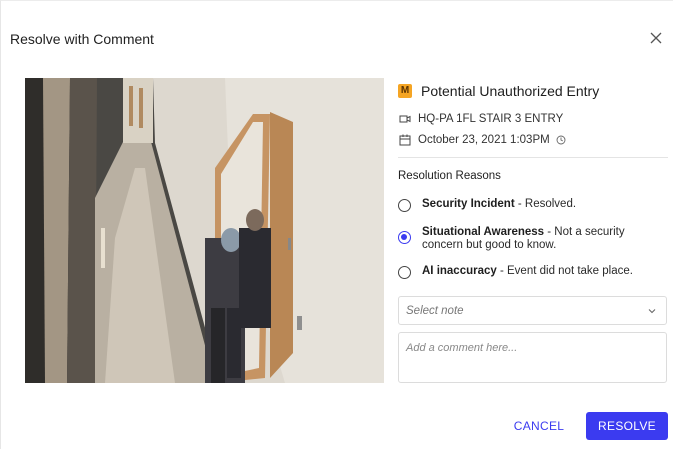 The image size is (673, 449). I want to click on severity-badge: M, so click(405, 91).